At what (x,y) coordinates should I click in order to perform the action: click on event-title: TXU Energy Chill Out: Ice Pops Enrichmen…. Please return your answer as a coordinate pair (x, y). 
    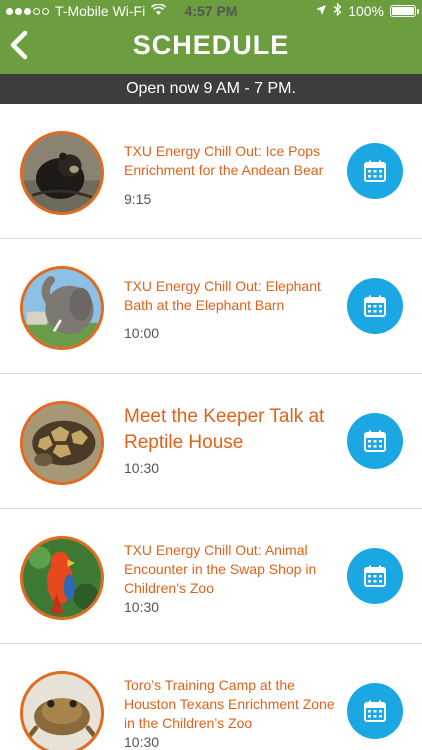
    Looking at the image, I should click on (224, 160).